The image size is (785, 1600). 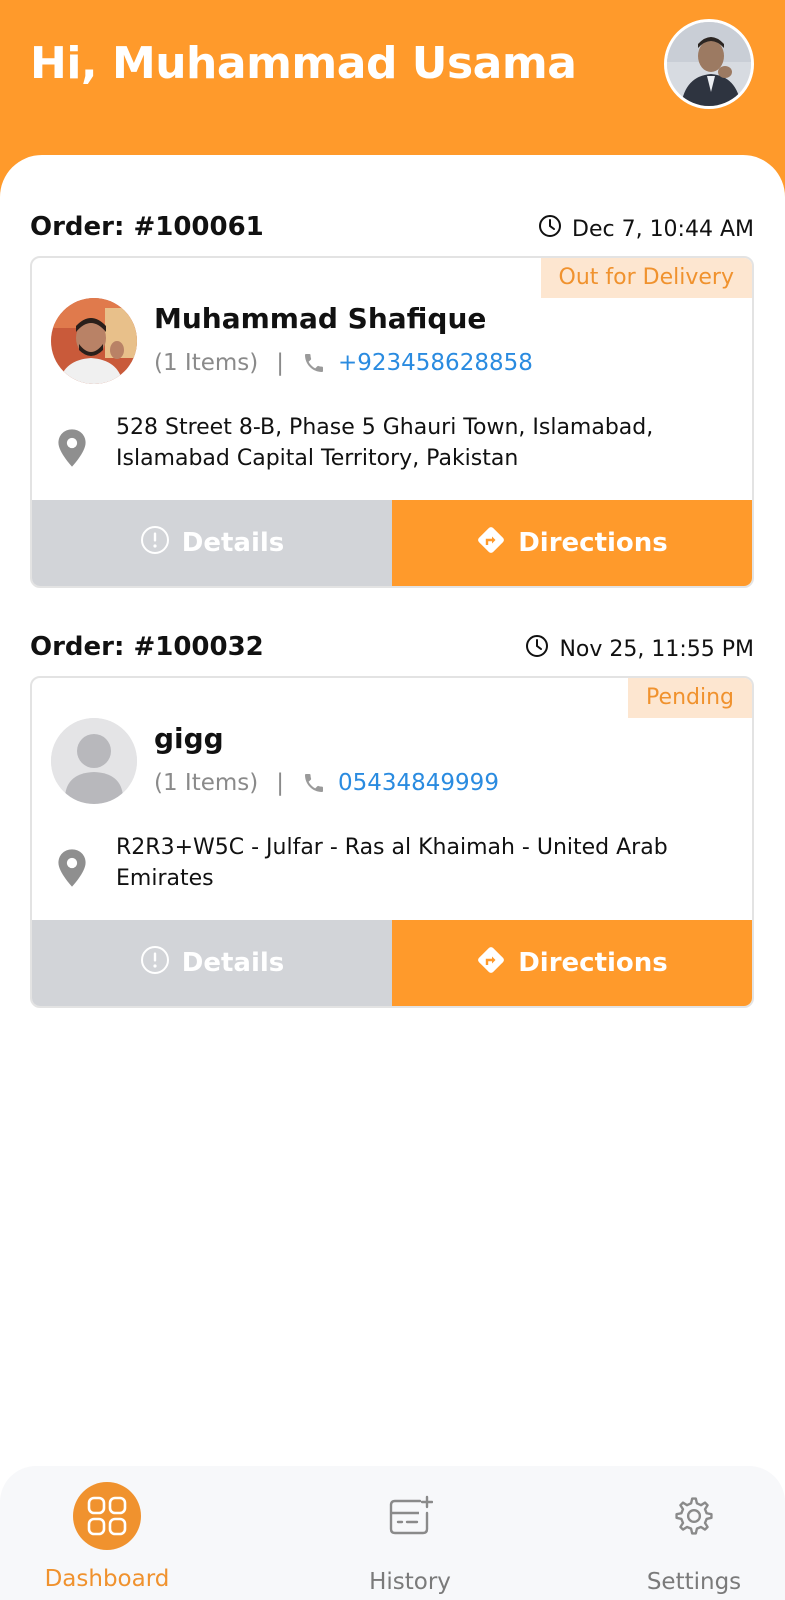 I want to click on bottom-nav: Dashboard History Settings, so click(x=392, y=1533).